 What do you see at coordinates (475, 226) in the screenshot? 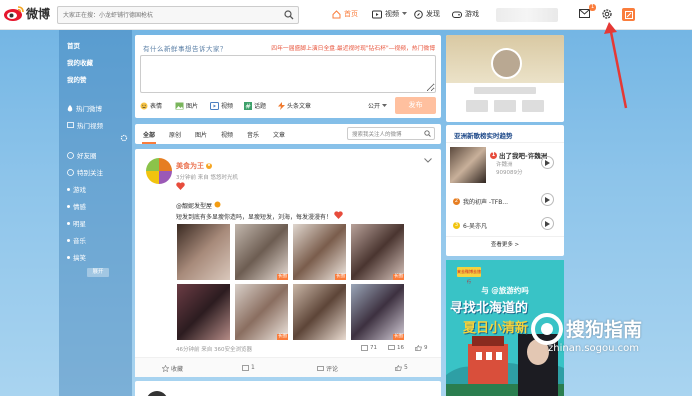
I see `trend-item-title: 6-吴亦凡` at bounding box center [475, 226].